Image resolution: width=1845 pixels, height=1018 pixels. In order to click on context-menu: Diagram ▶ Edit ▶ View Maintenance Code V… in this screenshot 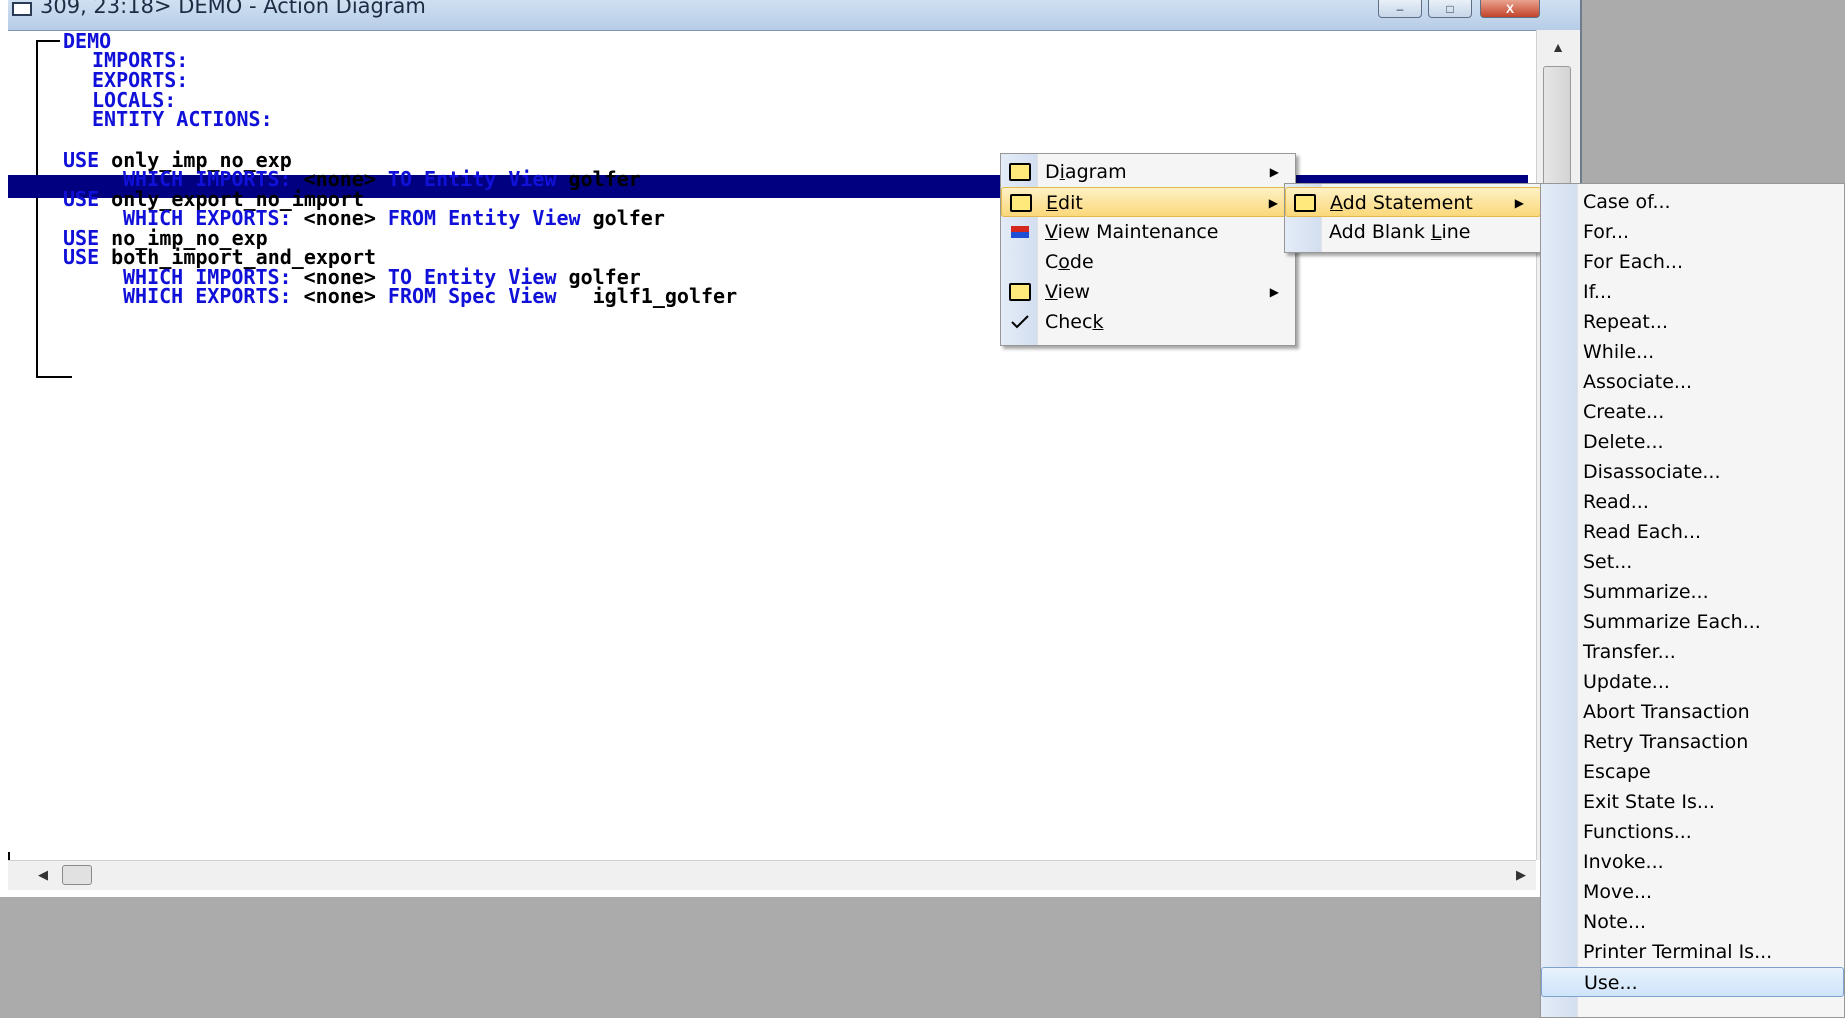, I will do `click(1148, 249)`.